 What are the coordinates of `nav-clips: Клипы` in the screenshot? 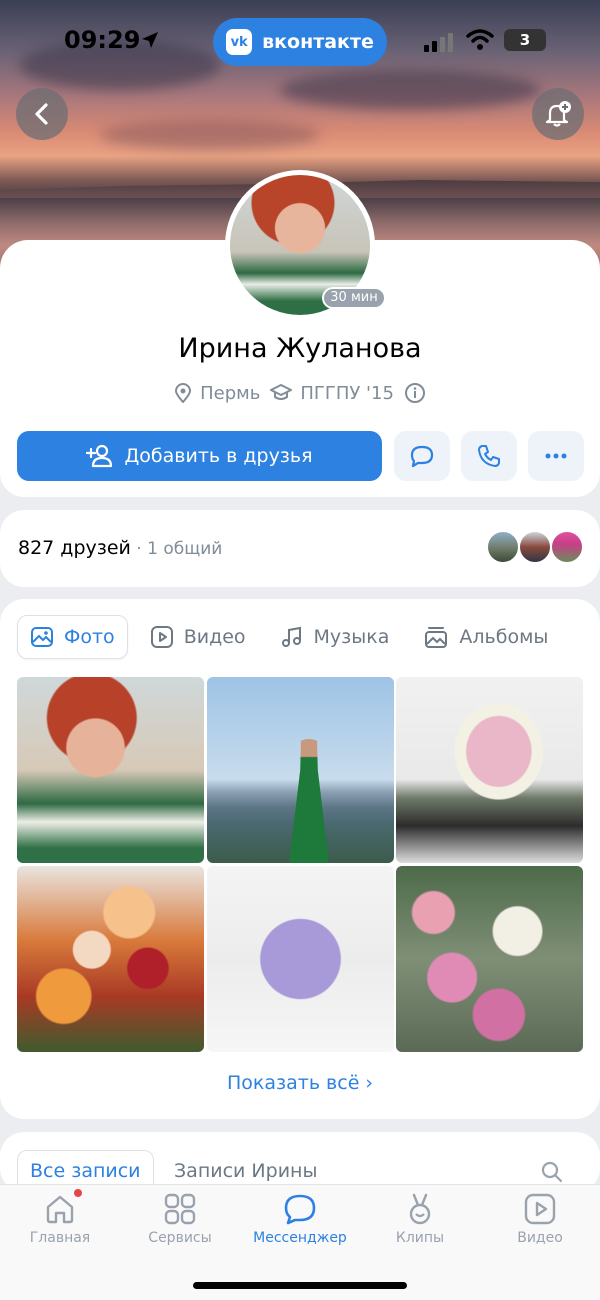 It's located at (420, 1222).